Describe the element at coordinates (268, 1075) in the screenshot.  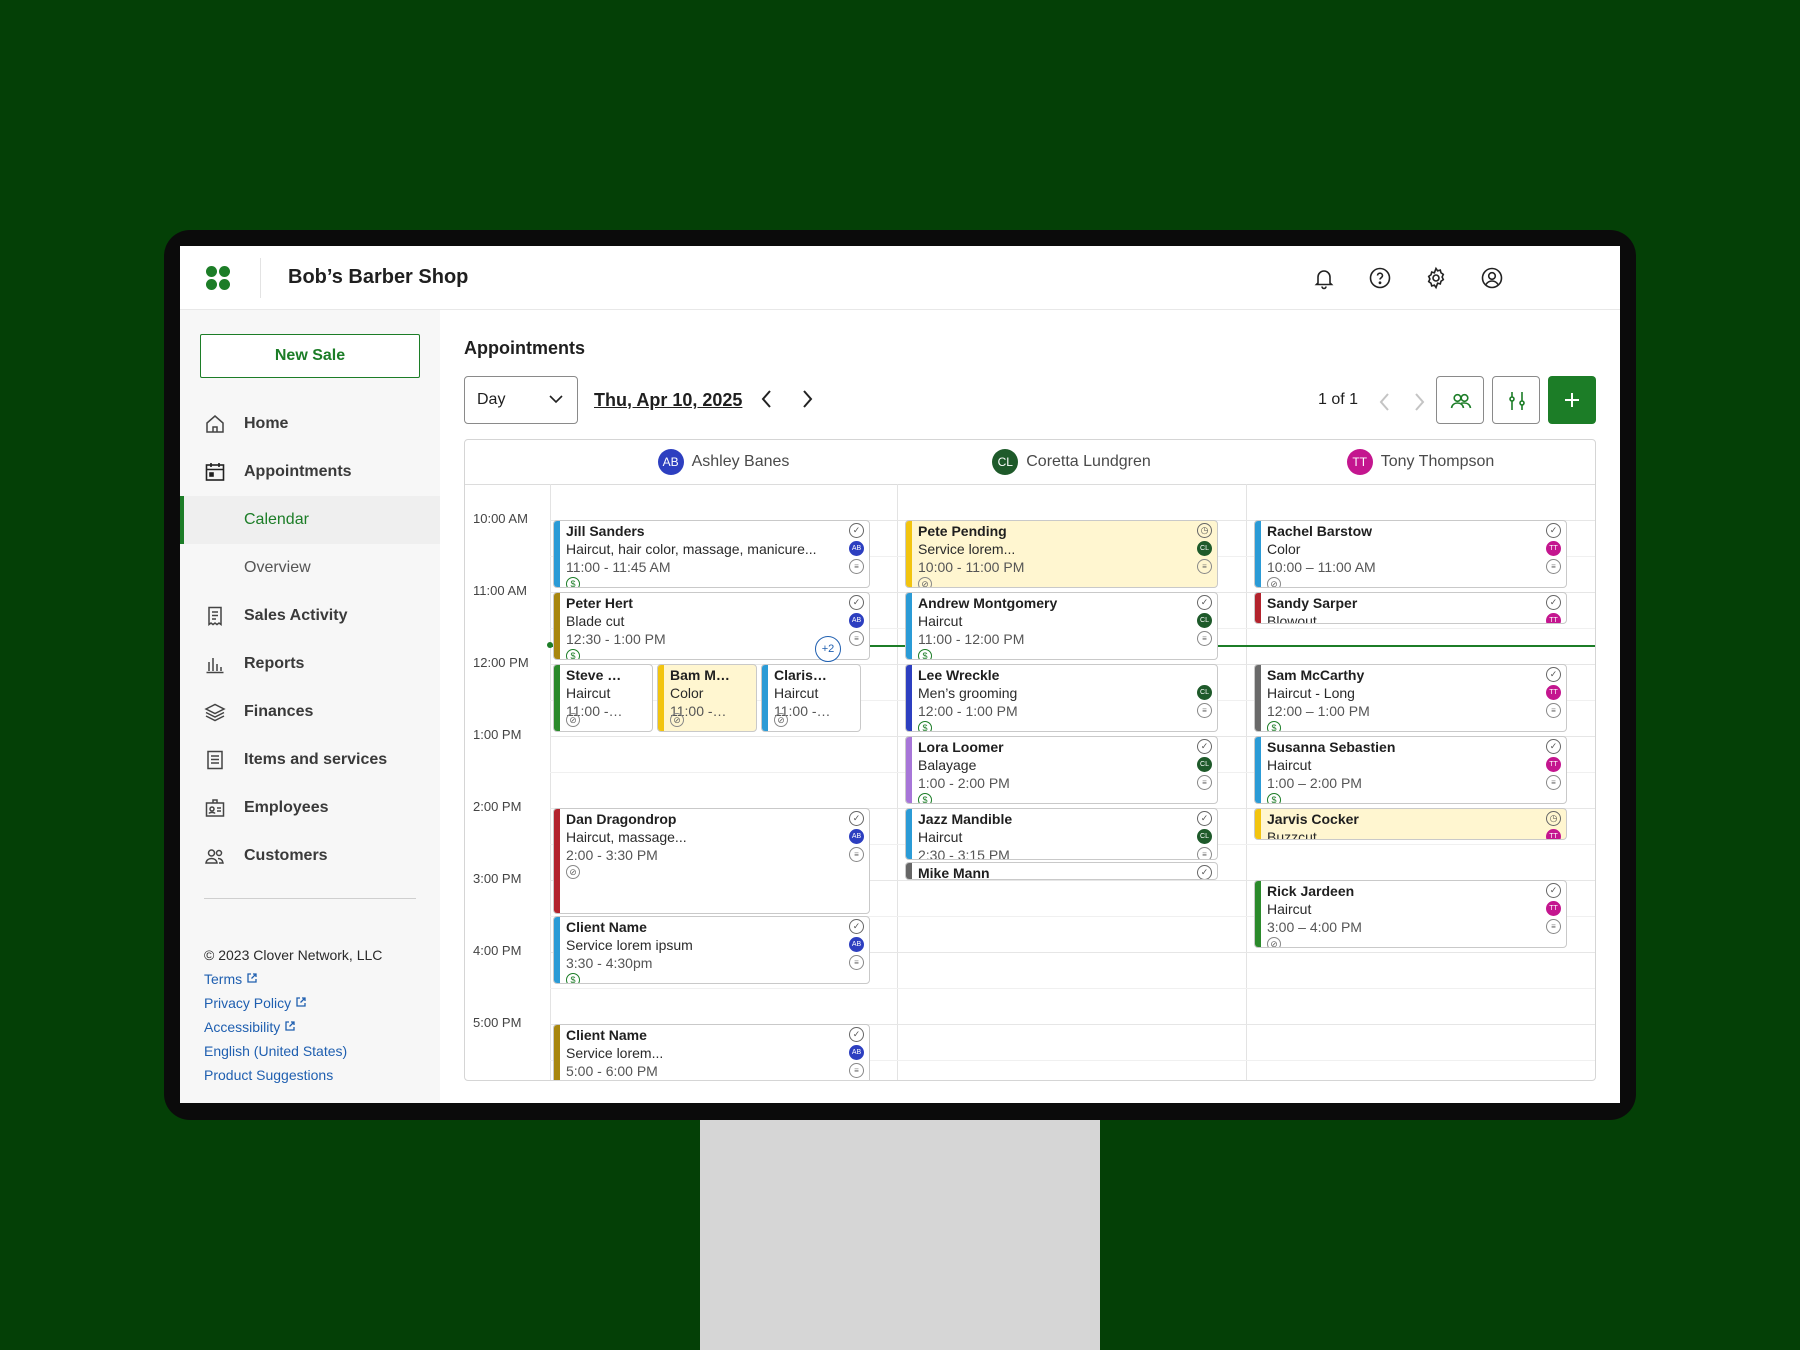
I see `product-suggestions-link: Product Suggestions` at that location.